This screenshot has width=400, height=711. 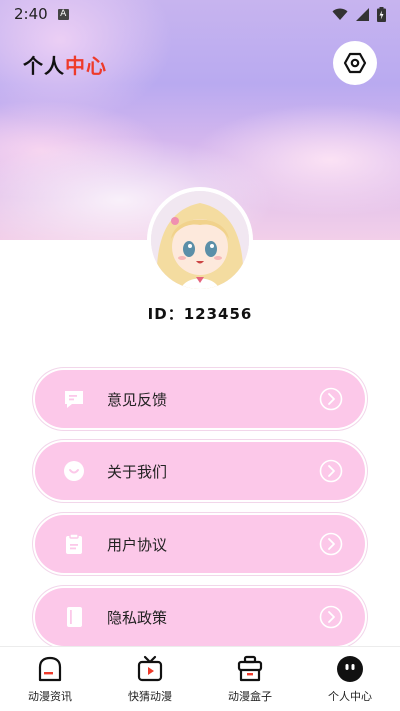 I want to click on chat-icon, so click(x=74, y=399).